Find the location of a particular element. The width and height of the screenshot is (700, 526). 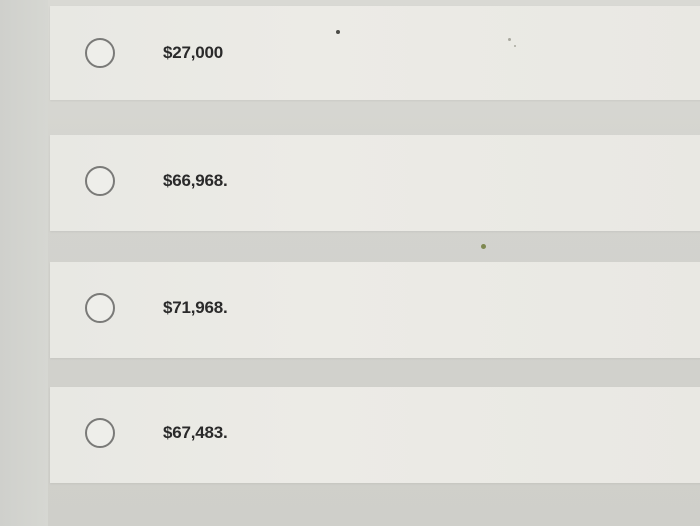

page-edge is located at coordinates (24, 263).